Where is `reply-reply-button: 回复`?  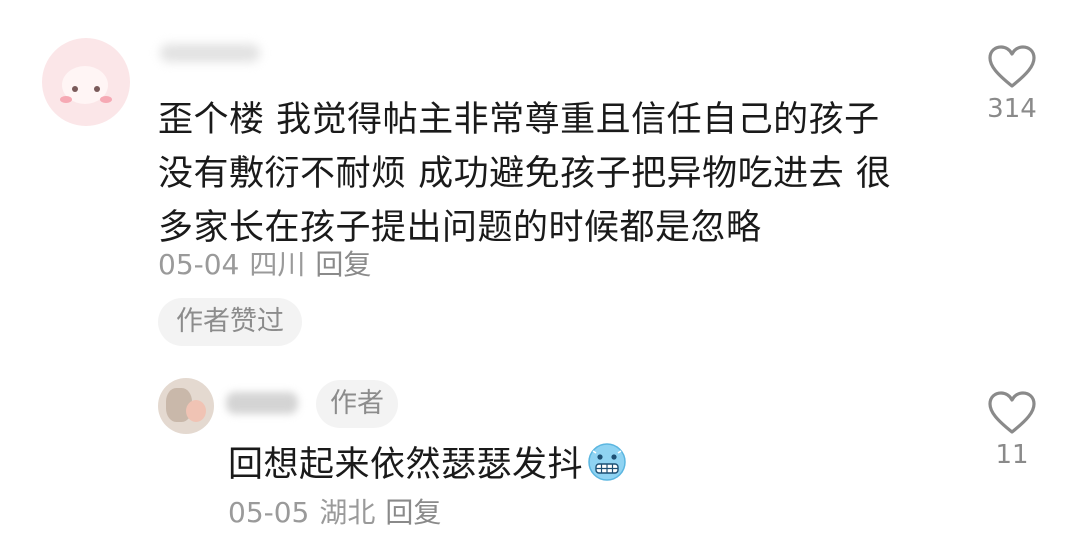
reply-reply-button: 回复 is located at coordinates (413, 512).